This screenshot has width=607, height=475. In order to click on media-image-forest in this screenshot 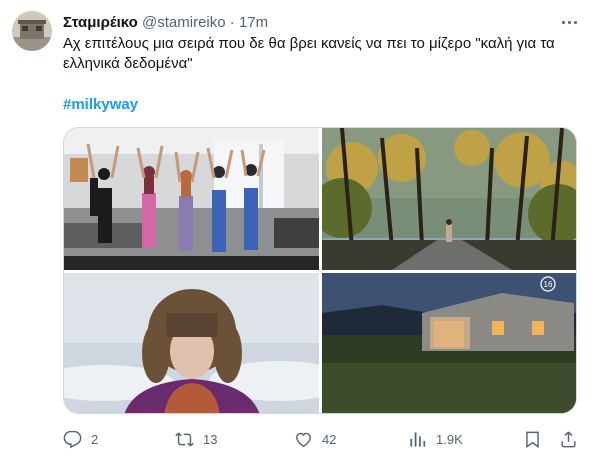, I will do `click(449, 199)`.